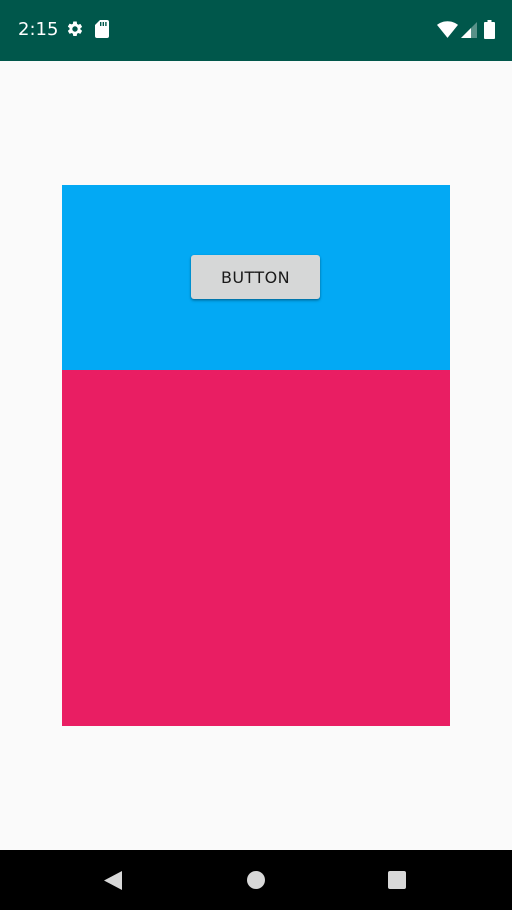  Describe the element at coordinates (256, 30) in the screenshot. I see `status-bar: 2:15` at that location.